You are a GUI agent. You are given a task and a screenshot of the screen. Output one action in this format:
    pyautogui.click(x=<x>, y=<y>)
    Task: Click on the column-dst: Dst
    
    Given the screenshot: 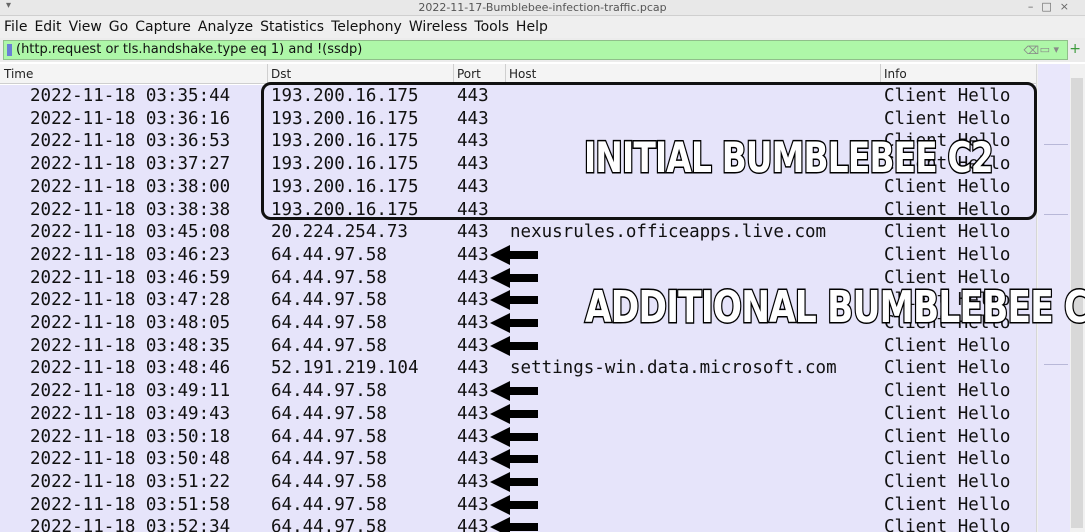 What is the action you would take?
    pyautogui.click(x=281, y=74)
    